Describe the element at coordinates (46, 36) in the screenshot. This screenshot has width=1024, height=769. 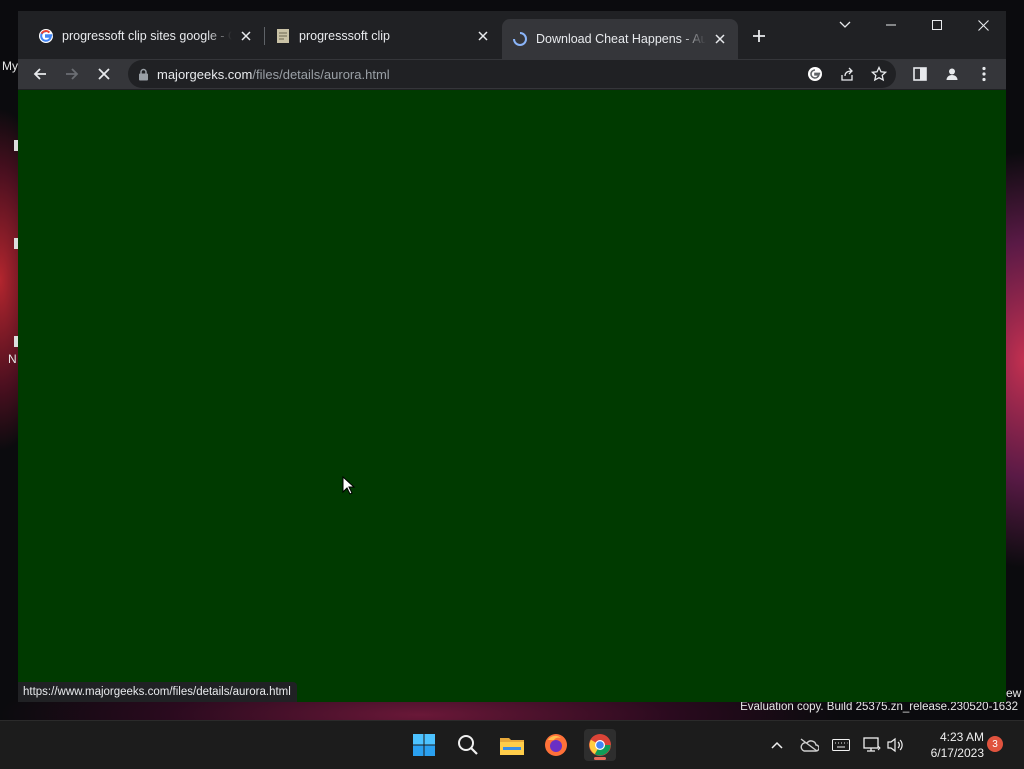
I see `google-icon` at that location.